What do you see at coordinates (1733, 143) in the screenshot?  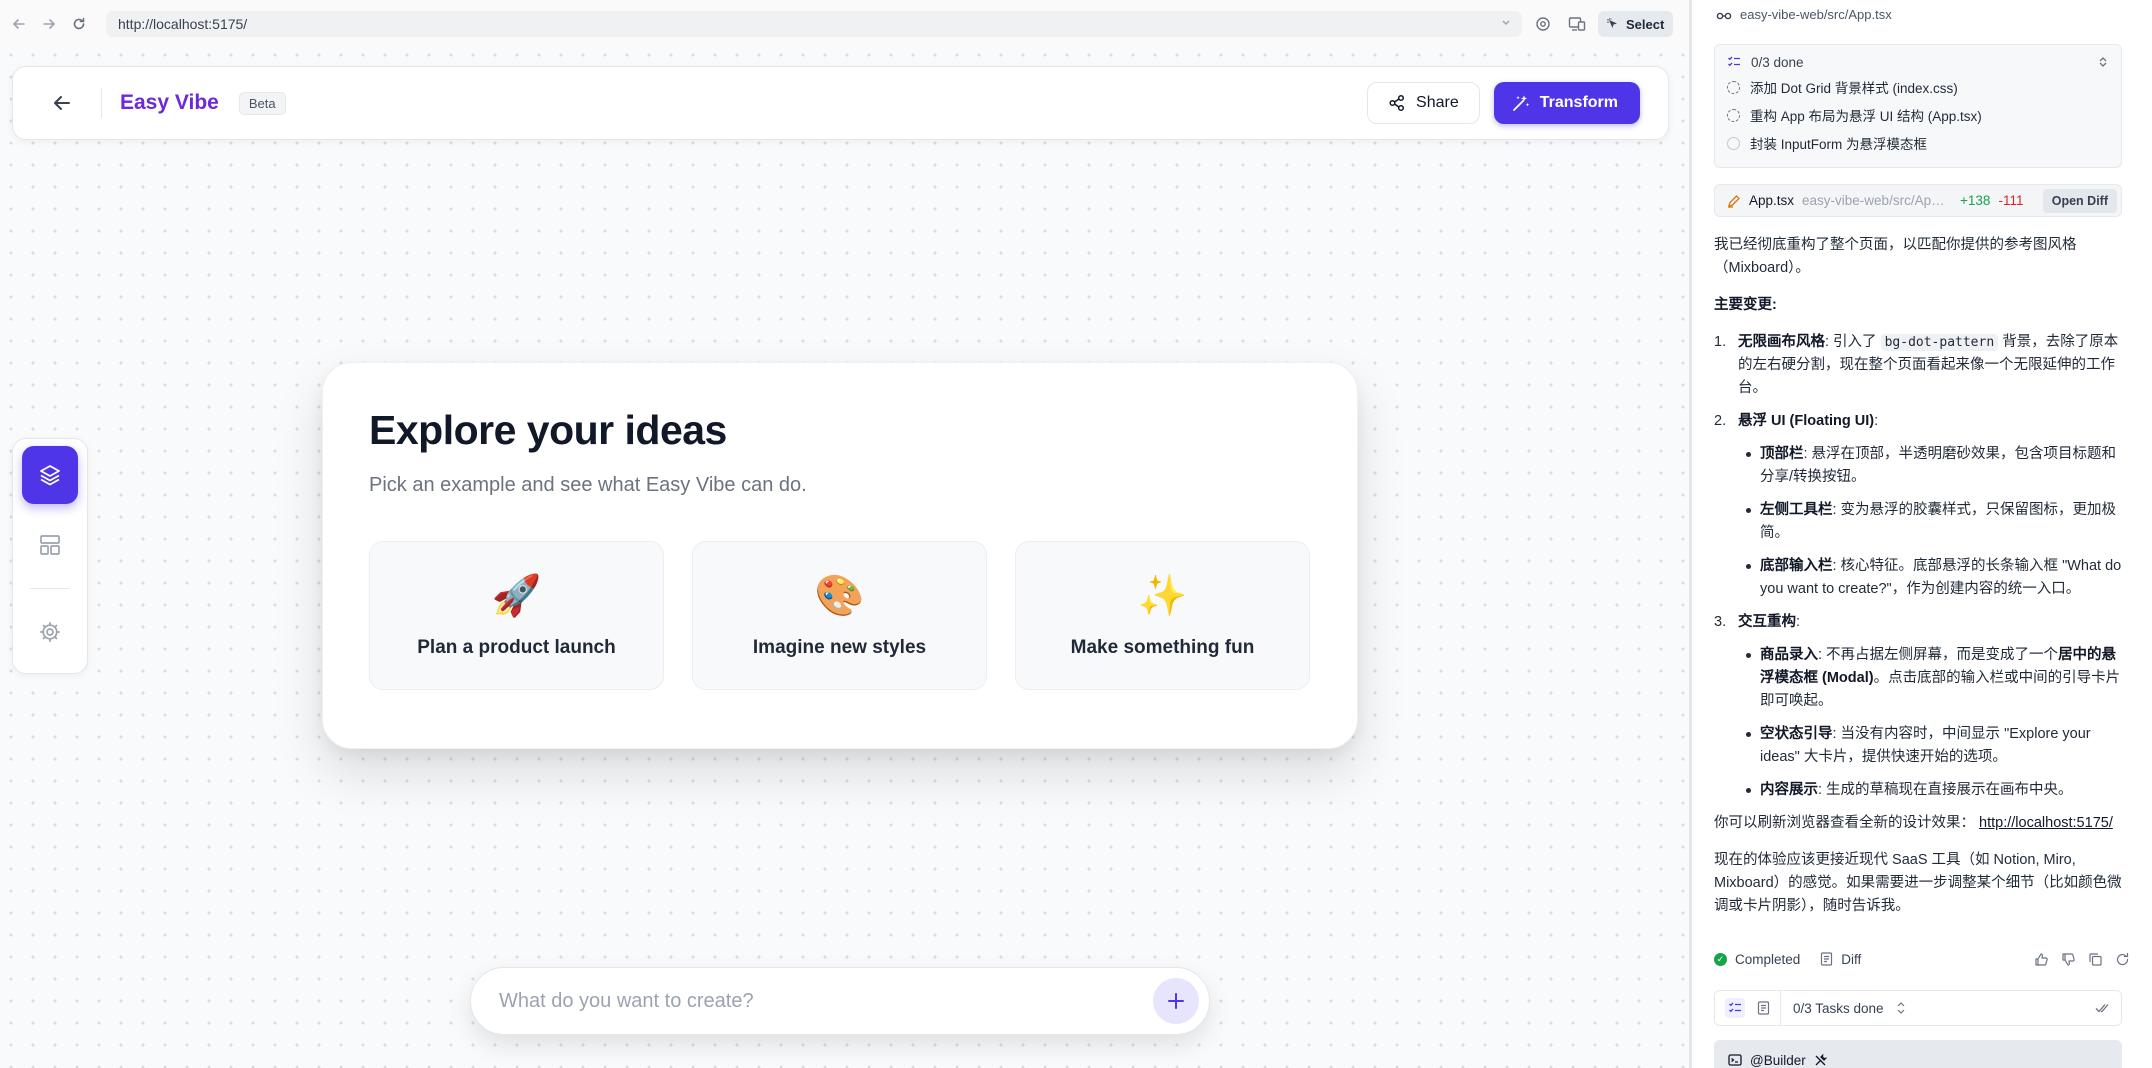 I see `empty-circle-icon` at bounding box center [1733, 143].